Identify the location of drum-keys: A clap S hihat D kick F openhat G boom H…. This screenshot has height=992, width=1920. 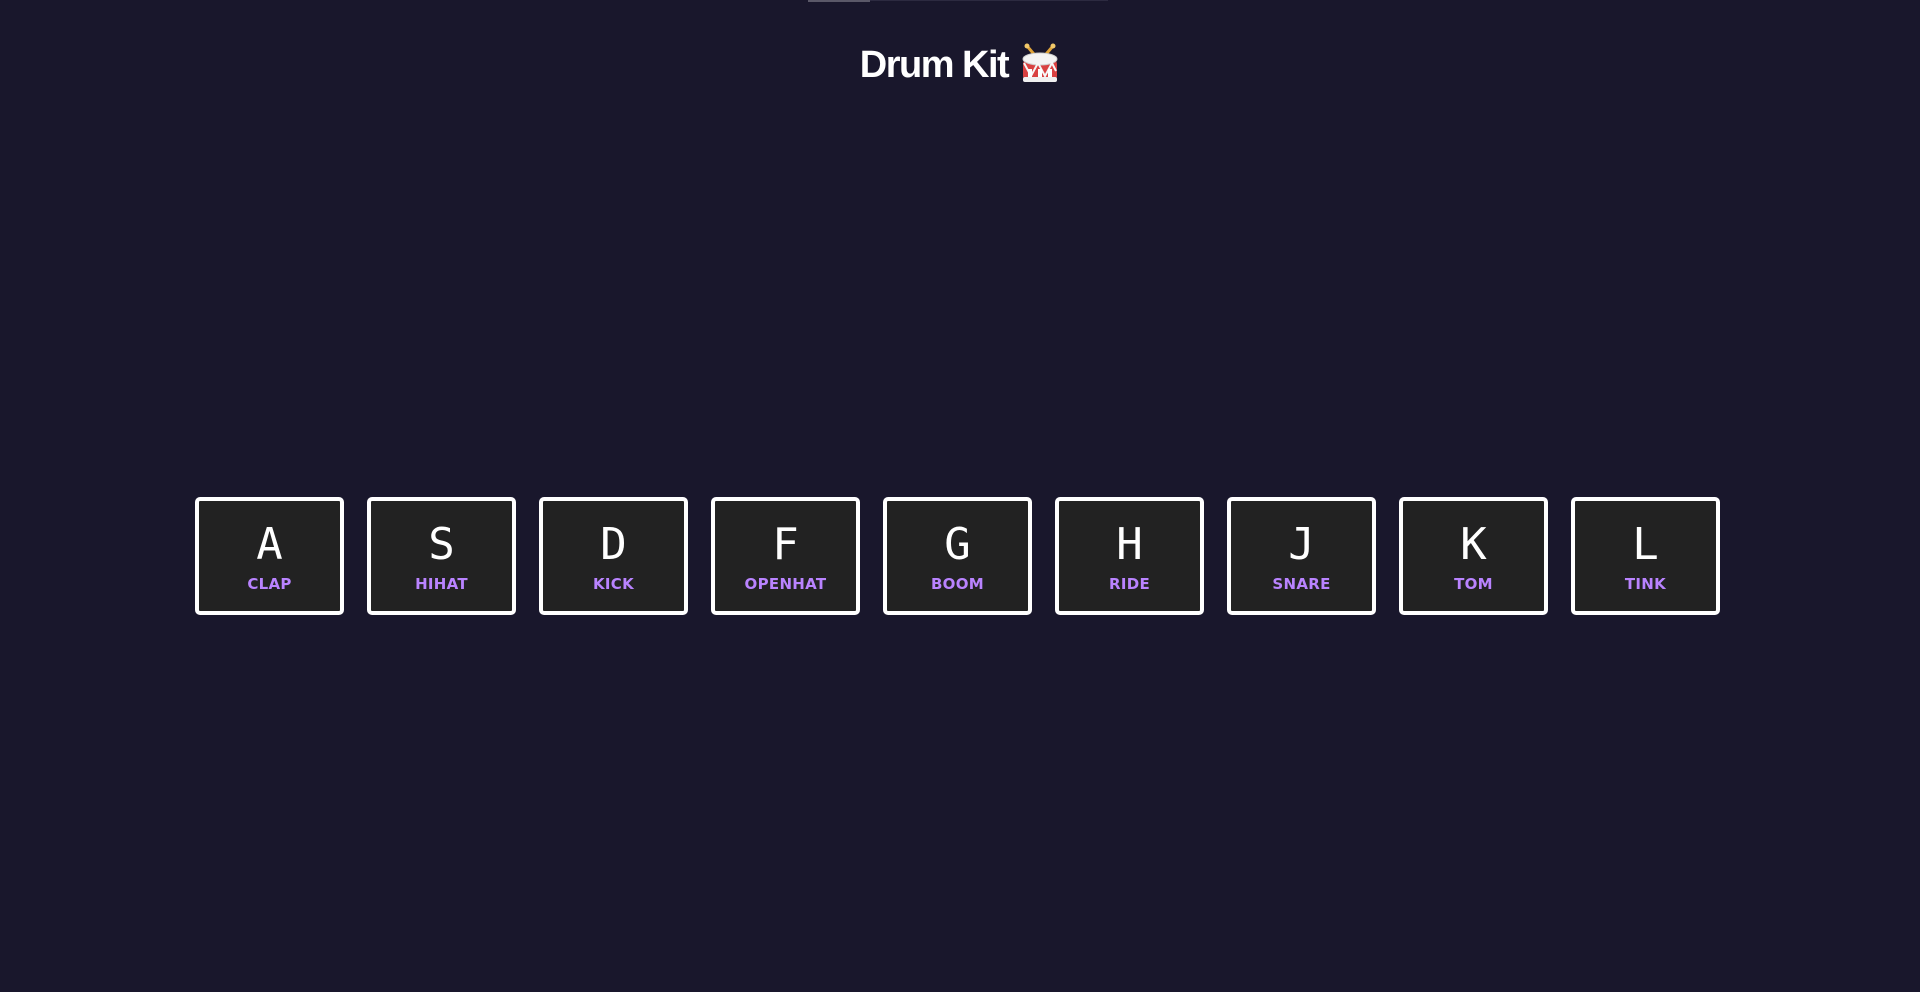
(957, 556).